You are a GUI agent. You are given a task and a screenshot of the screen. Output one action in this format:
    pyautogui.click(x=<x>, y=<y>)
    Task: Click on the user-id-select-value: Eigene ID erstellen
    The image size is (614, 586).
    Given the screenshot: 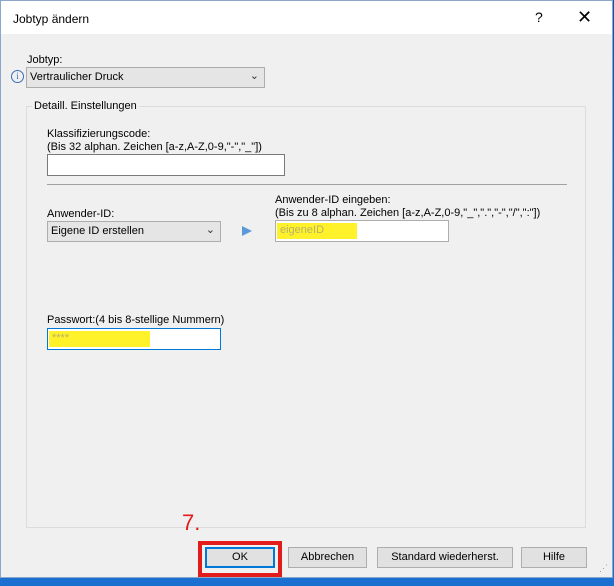 What is the action you would take?
    pyautogui.click(x=97, y=231)
    